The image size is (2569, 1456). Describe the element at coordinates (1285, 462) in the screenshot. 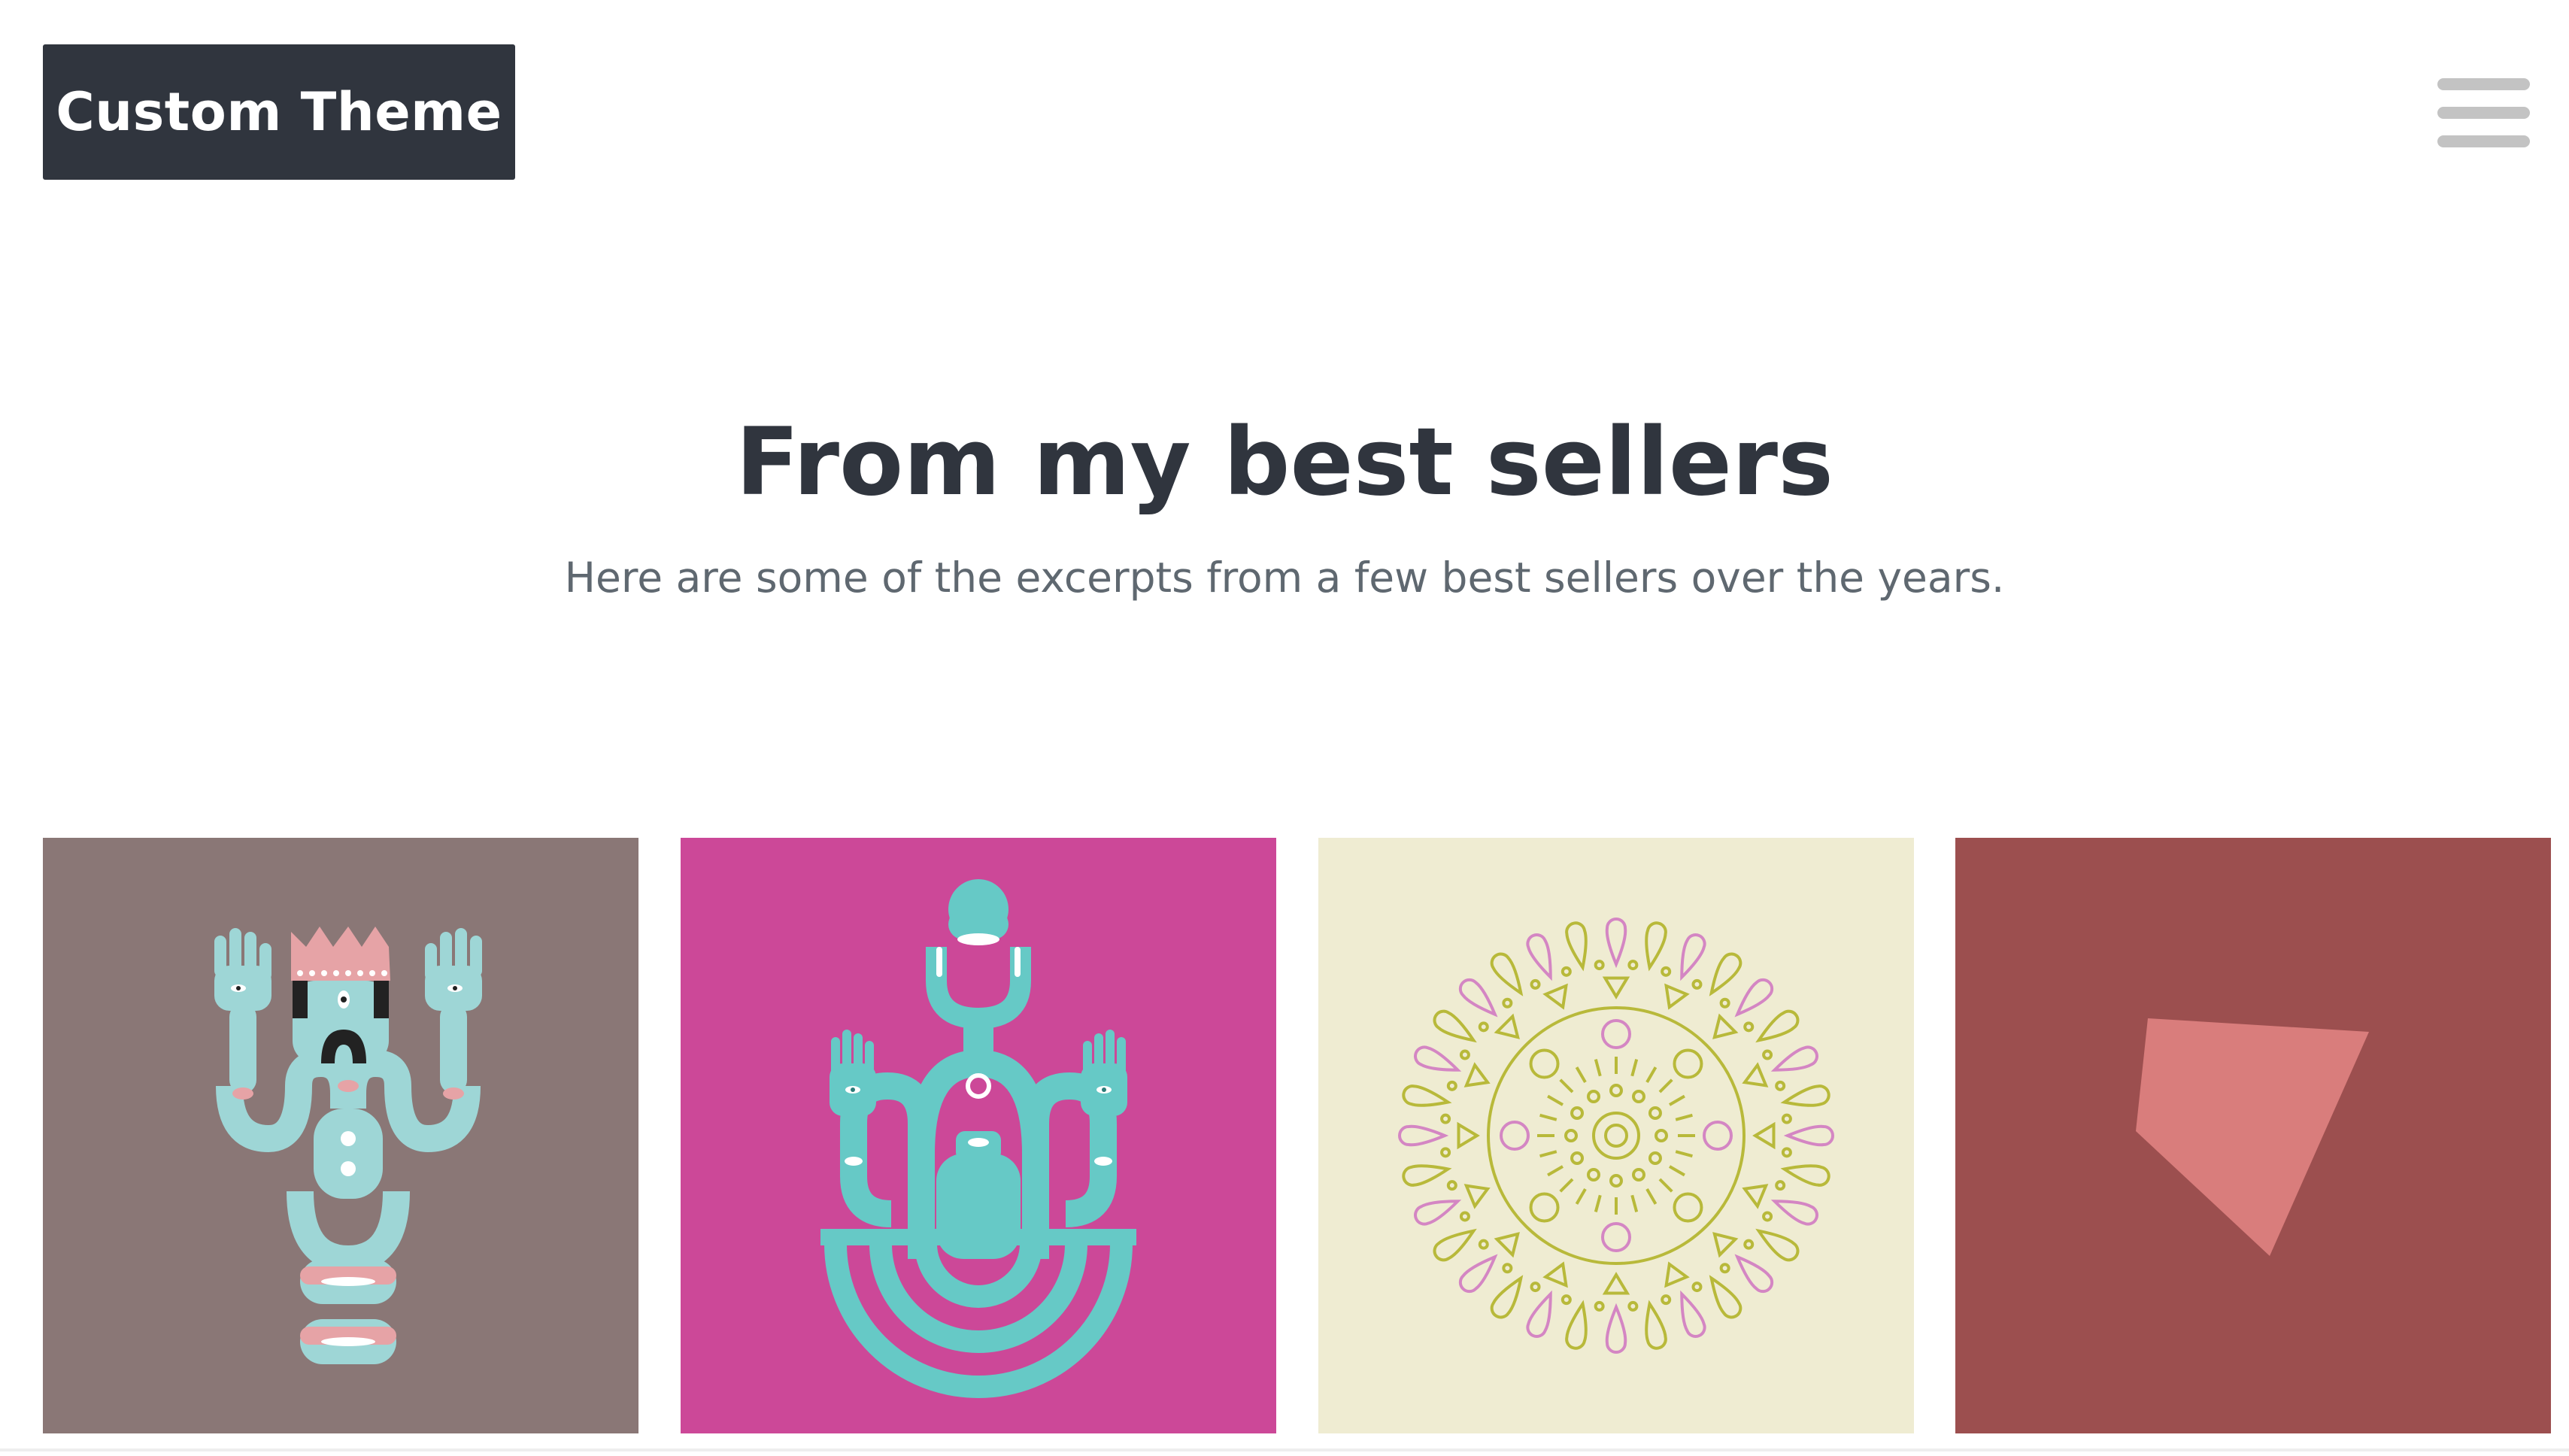

I see `section-title: From my best sellers` at that location.